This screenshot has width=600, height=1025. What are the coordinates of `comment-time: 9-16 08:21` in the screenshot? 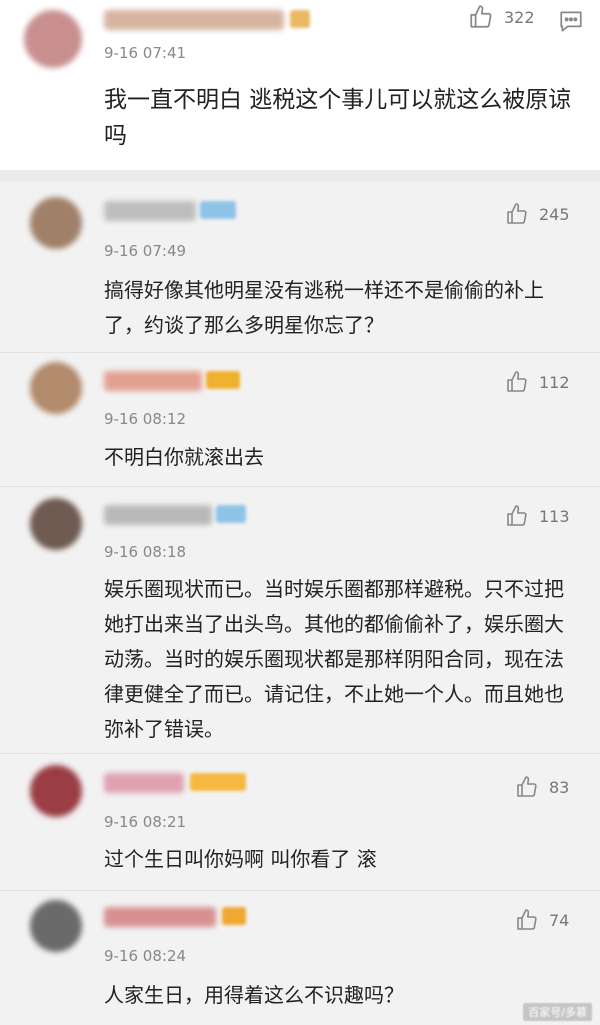 It's located at (145, 822).